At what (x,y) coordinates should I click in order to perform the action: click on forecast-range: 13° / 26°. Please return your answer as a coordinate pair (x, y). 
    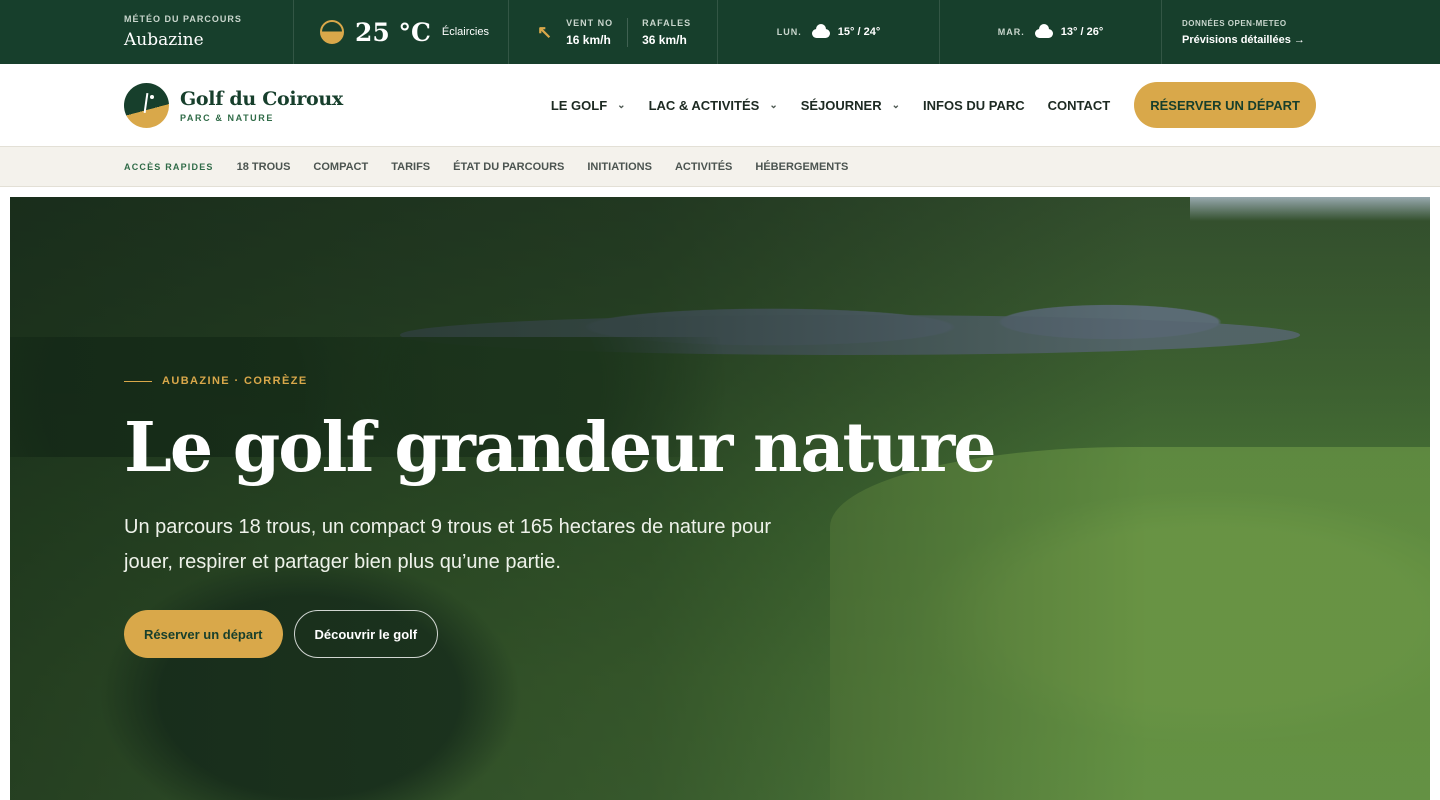
    Looking at the image, I should click on (1082, 32).